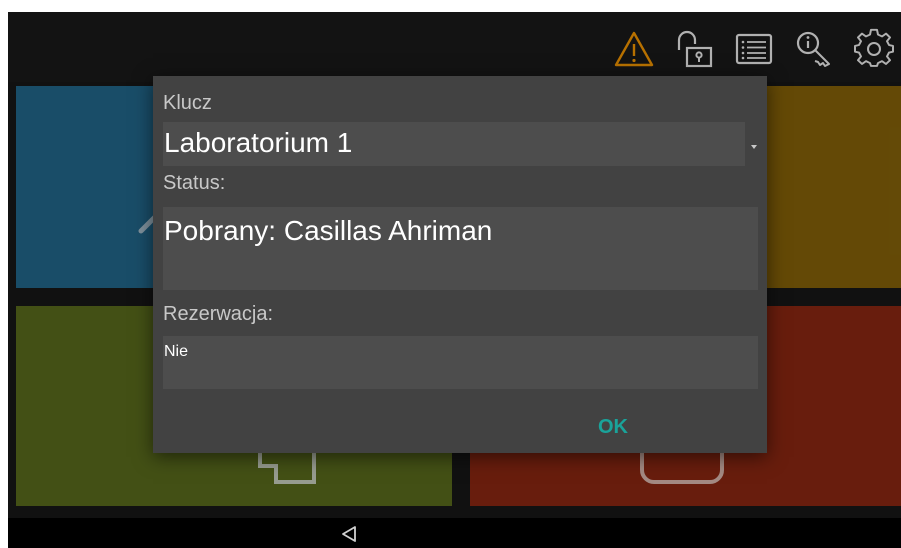 This screenshot has width=901, height=548. Describe the element at coordinates (460, 144) in the screenshot. I see `key-dropdown: Laboratorium 1` at that location.